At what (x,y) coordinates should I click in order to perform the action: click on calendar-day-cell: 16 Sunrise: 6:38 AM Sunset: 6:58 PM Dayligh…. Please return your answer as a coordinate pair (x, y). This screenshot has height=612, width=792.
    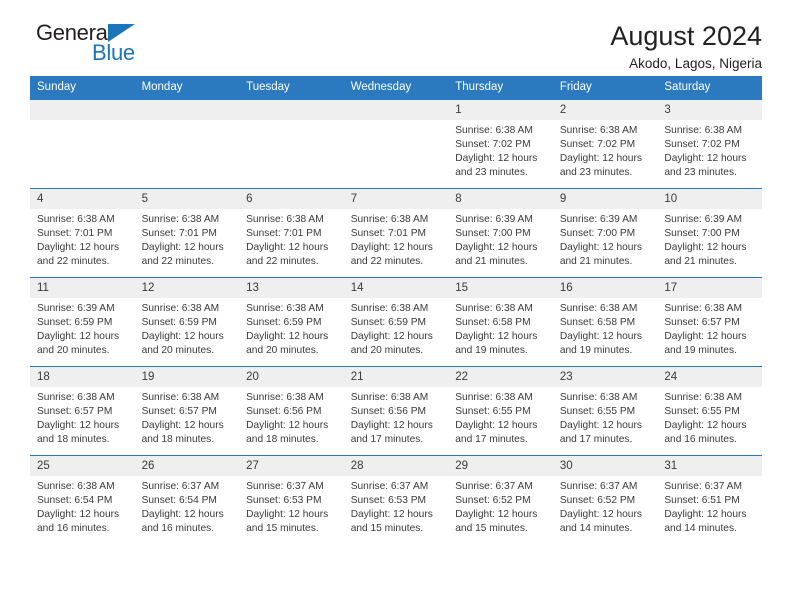
    Looking at the image, I should click on (605, 322).